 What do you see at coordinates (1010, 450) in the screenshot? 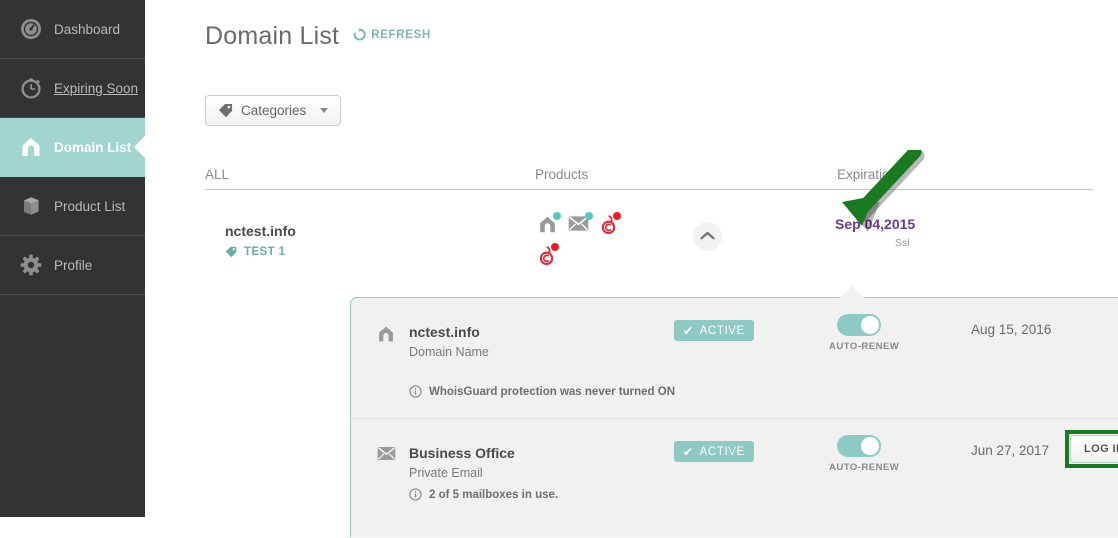
I see `product-expiry-date: Jun 27, 2017` at bounding box center [1010, 450].